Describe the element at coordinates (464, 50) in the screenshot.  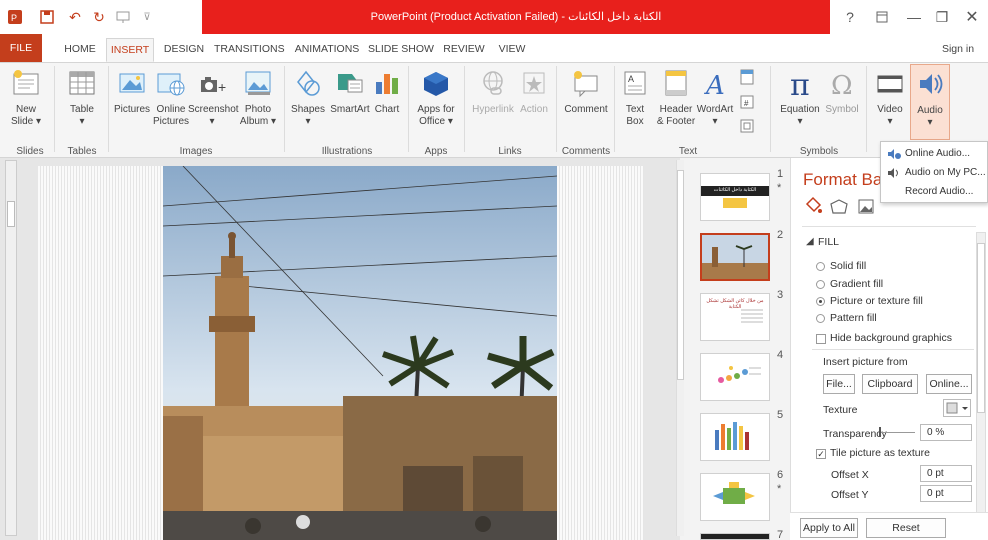
I see `tab-review: REVIEW` at that location.